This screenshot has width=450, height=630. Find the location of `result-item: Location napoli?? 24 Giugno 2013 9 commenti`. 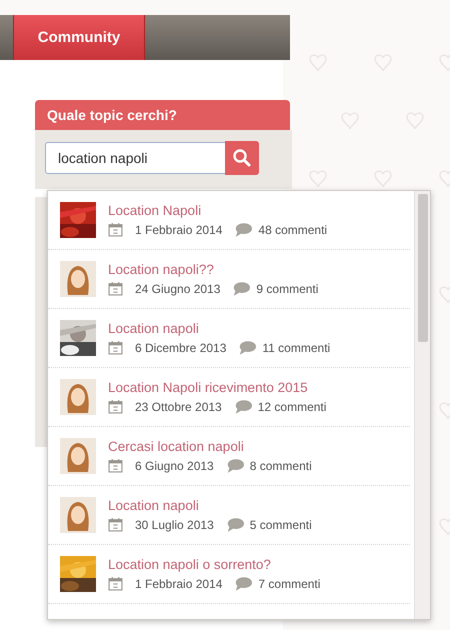

result-item: Location napoli?? 24 Giugno 2013 9 commenti is located at coordinates (229, 279).